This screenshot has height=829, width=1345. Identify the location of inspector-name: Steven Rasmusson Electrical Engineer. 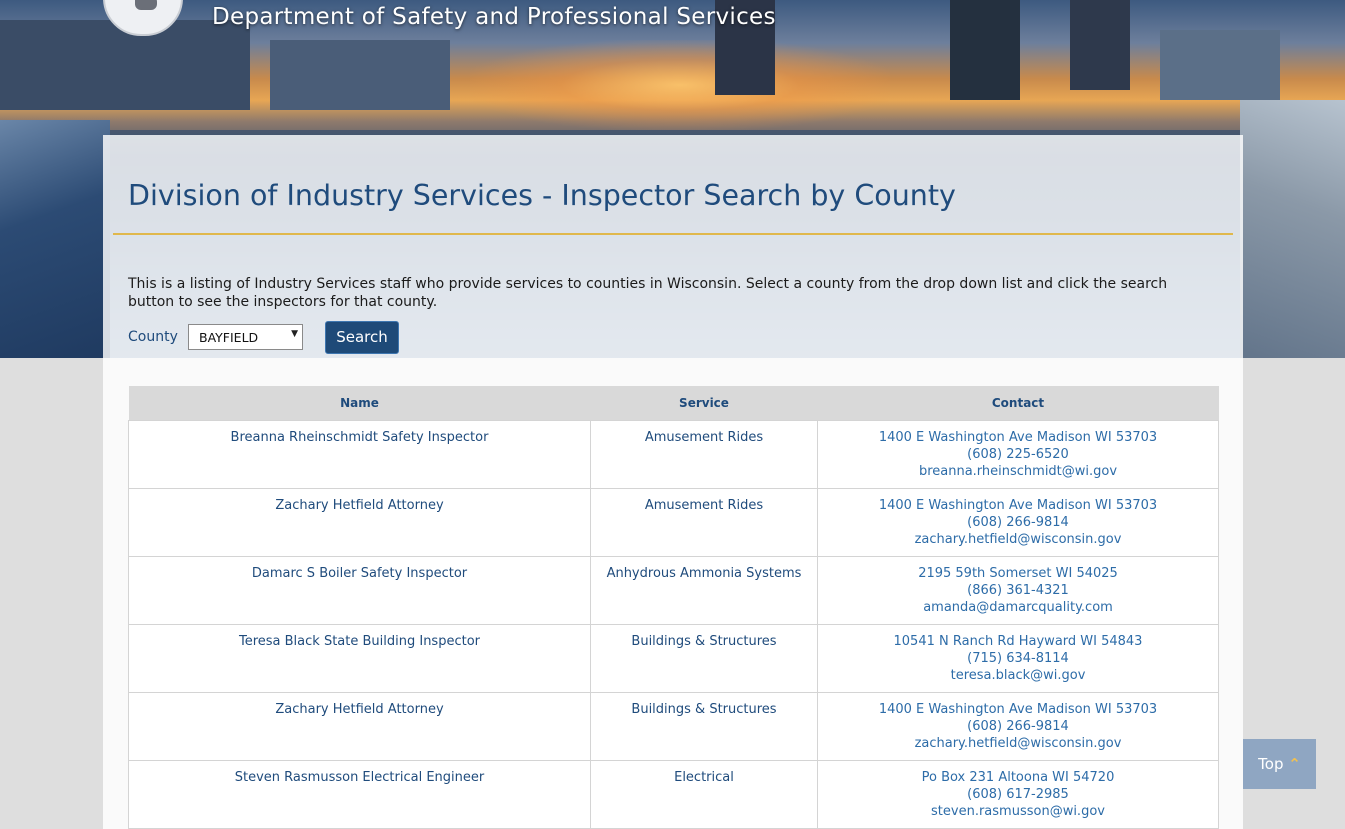
(359, 794).